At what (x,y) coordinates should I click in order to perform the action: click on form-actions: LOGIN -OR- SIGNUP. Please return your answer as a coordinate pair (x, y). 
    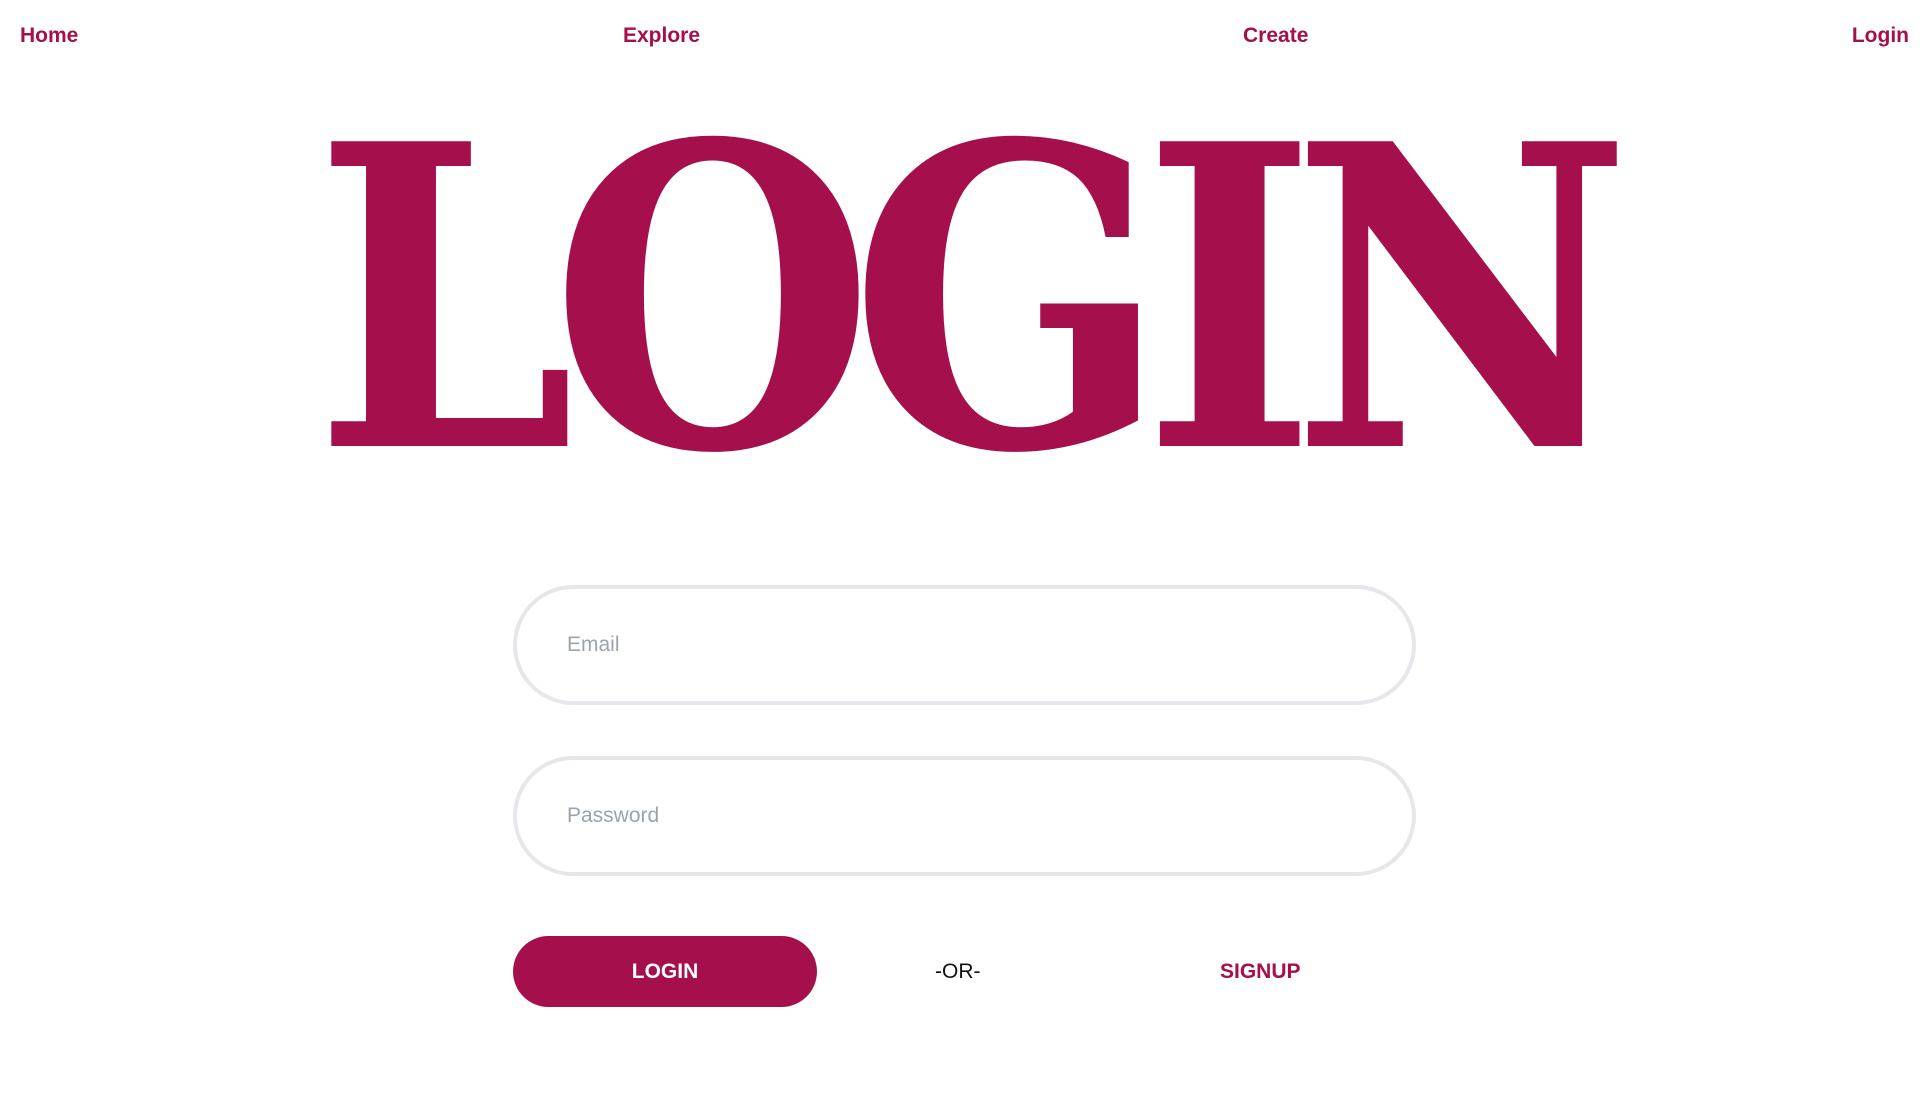
    Looking at the image, I should click on (964, 971).